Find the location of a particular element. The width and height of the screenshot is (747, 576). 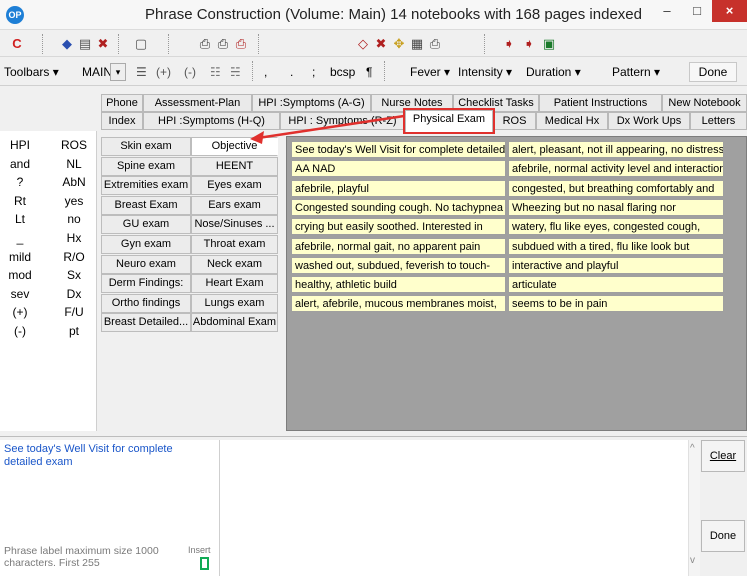

intensity-menu: Intensity ▾ is located at coordinates (485, 72).